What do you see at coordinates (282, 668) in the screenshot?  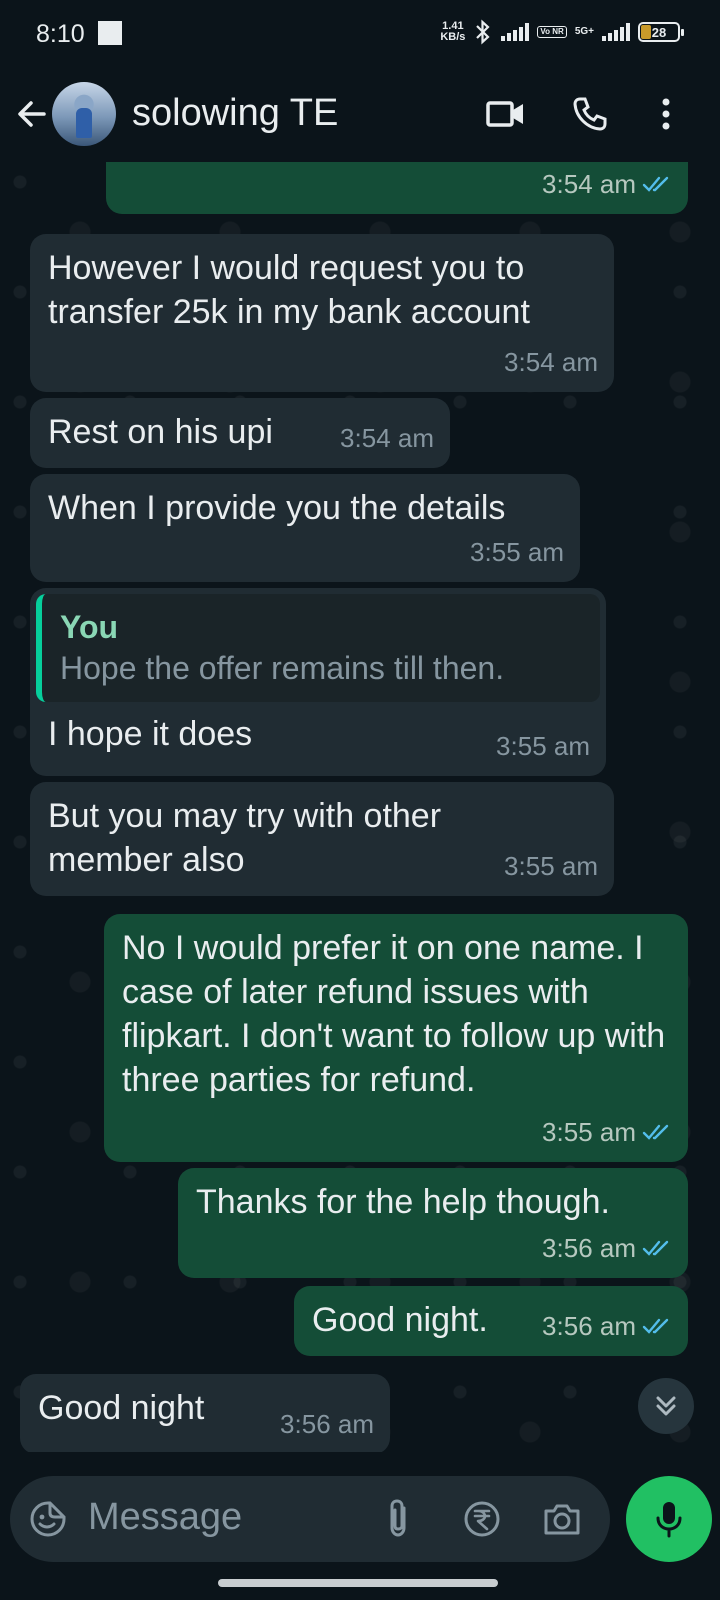 I see `quote-text: Hope the offer remains till then.` at bounding box center [282, 668].